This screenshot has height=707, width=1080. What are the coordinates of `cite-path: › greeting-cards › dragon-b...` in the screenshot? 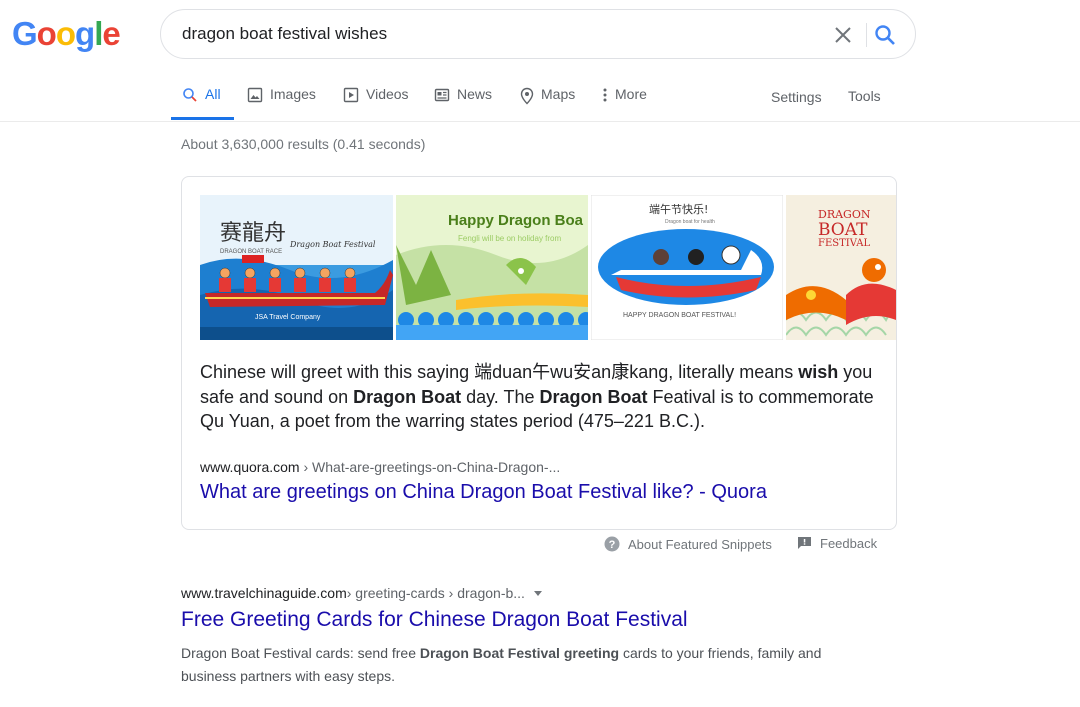 It's located at (435, 593).